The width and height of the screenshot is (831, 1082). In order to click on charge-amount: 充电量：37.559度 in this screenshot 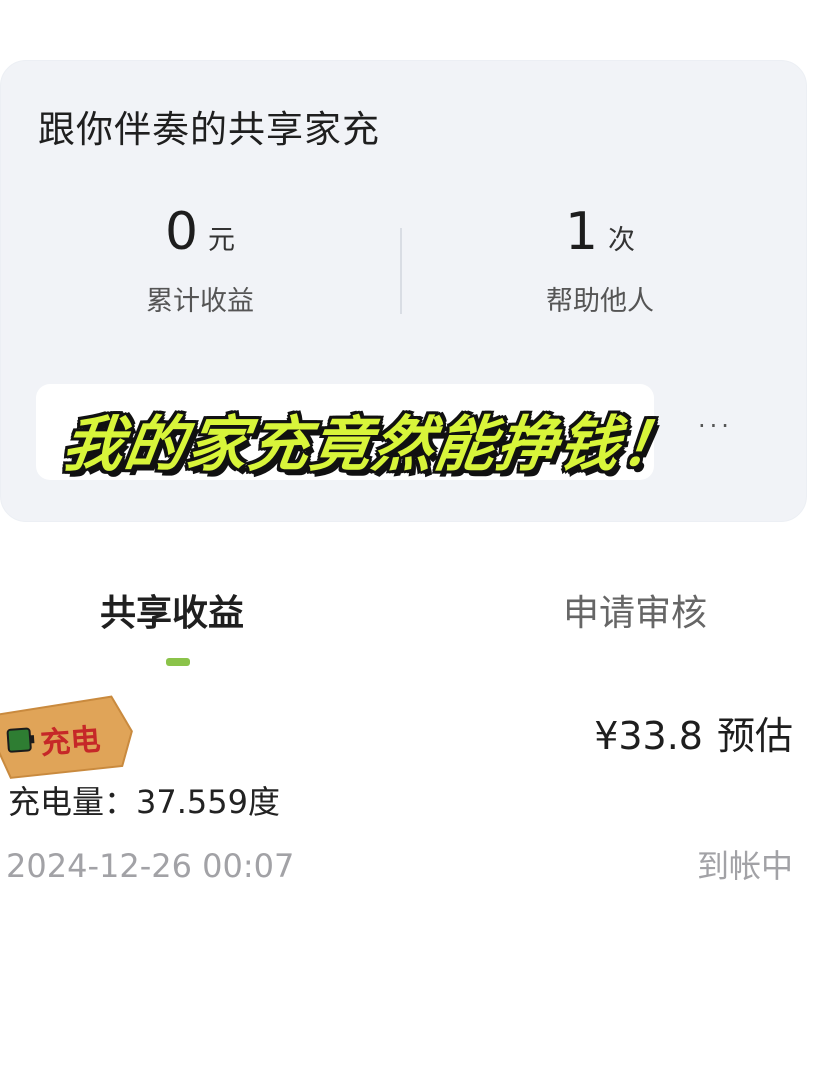, I will do `click(144, 802)`.